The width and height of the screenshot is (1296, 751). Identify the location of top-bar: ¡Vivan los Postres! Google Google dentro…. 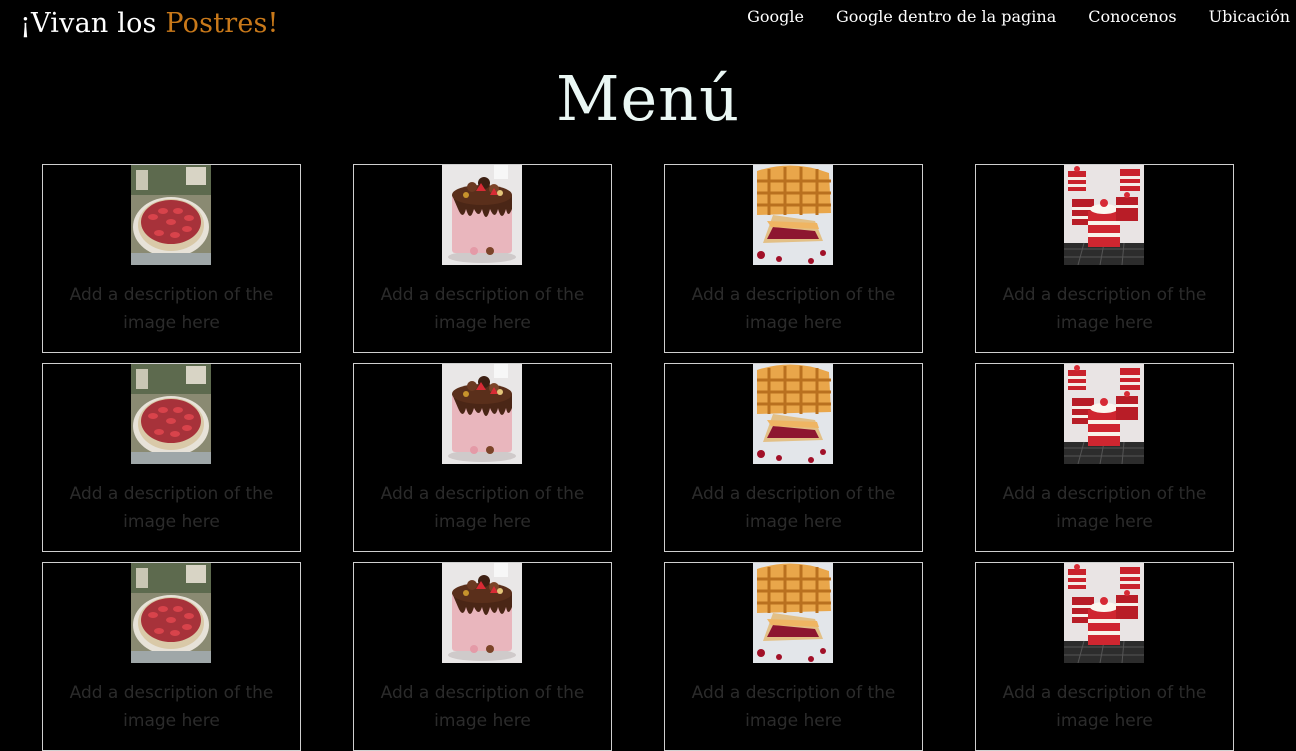
(648, 30).